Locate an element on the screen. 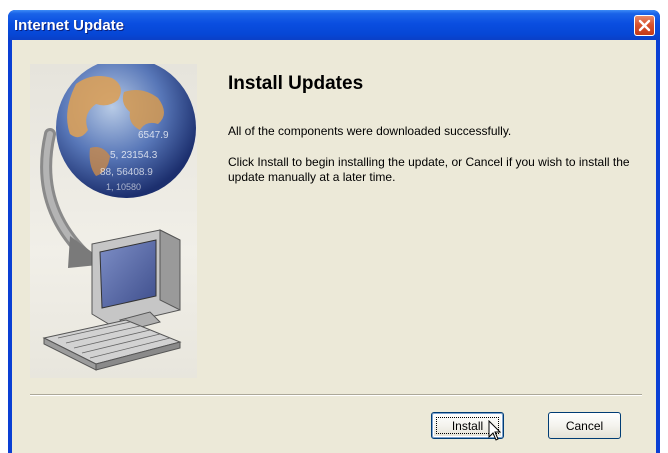 This screenshot has width=668, height=453. window-title: Internet Update is located at coordinates (69, 25).